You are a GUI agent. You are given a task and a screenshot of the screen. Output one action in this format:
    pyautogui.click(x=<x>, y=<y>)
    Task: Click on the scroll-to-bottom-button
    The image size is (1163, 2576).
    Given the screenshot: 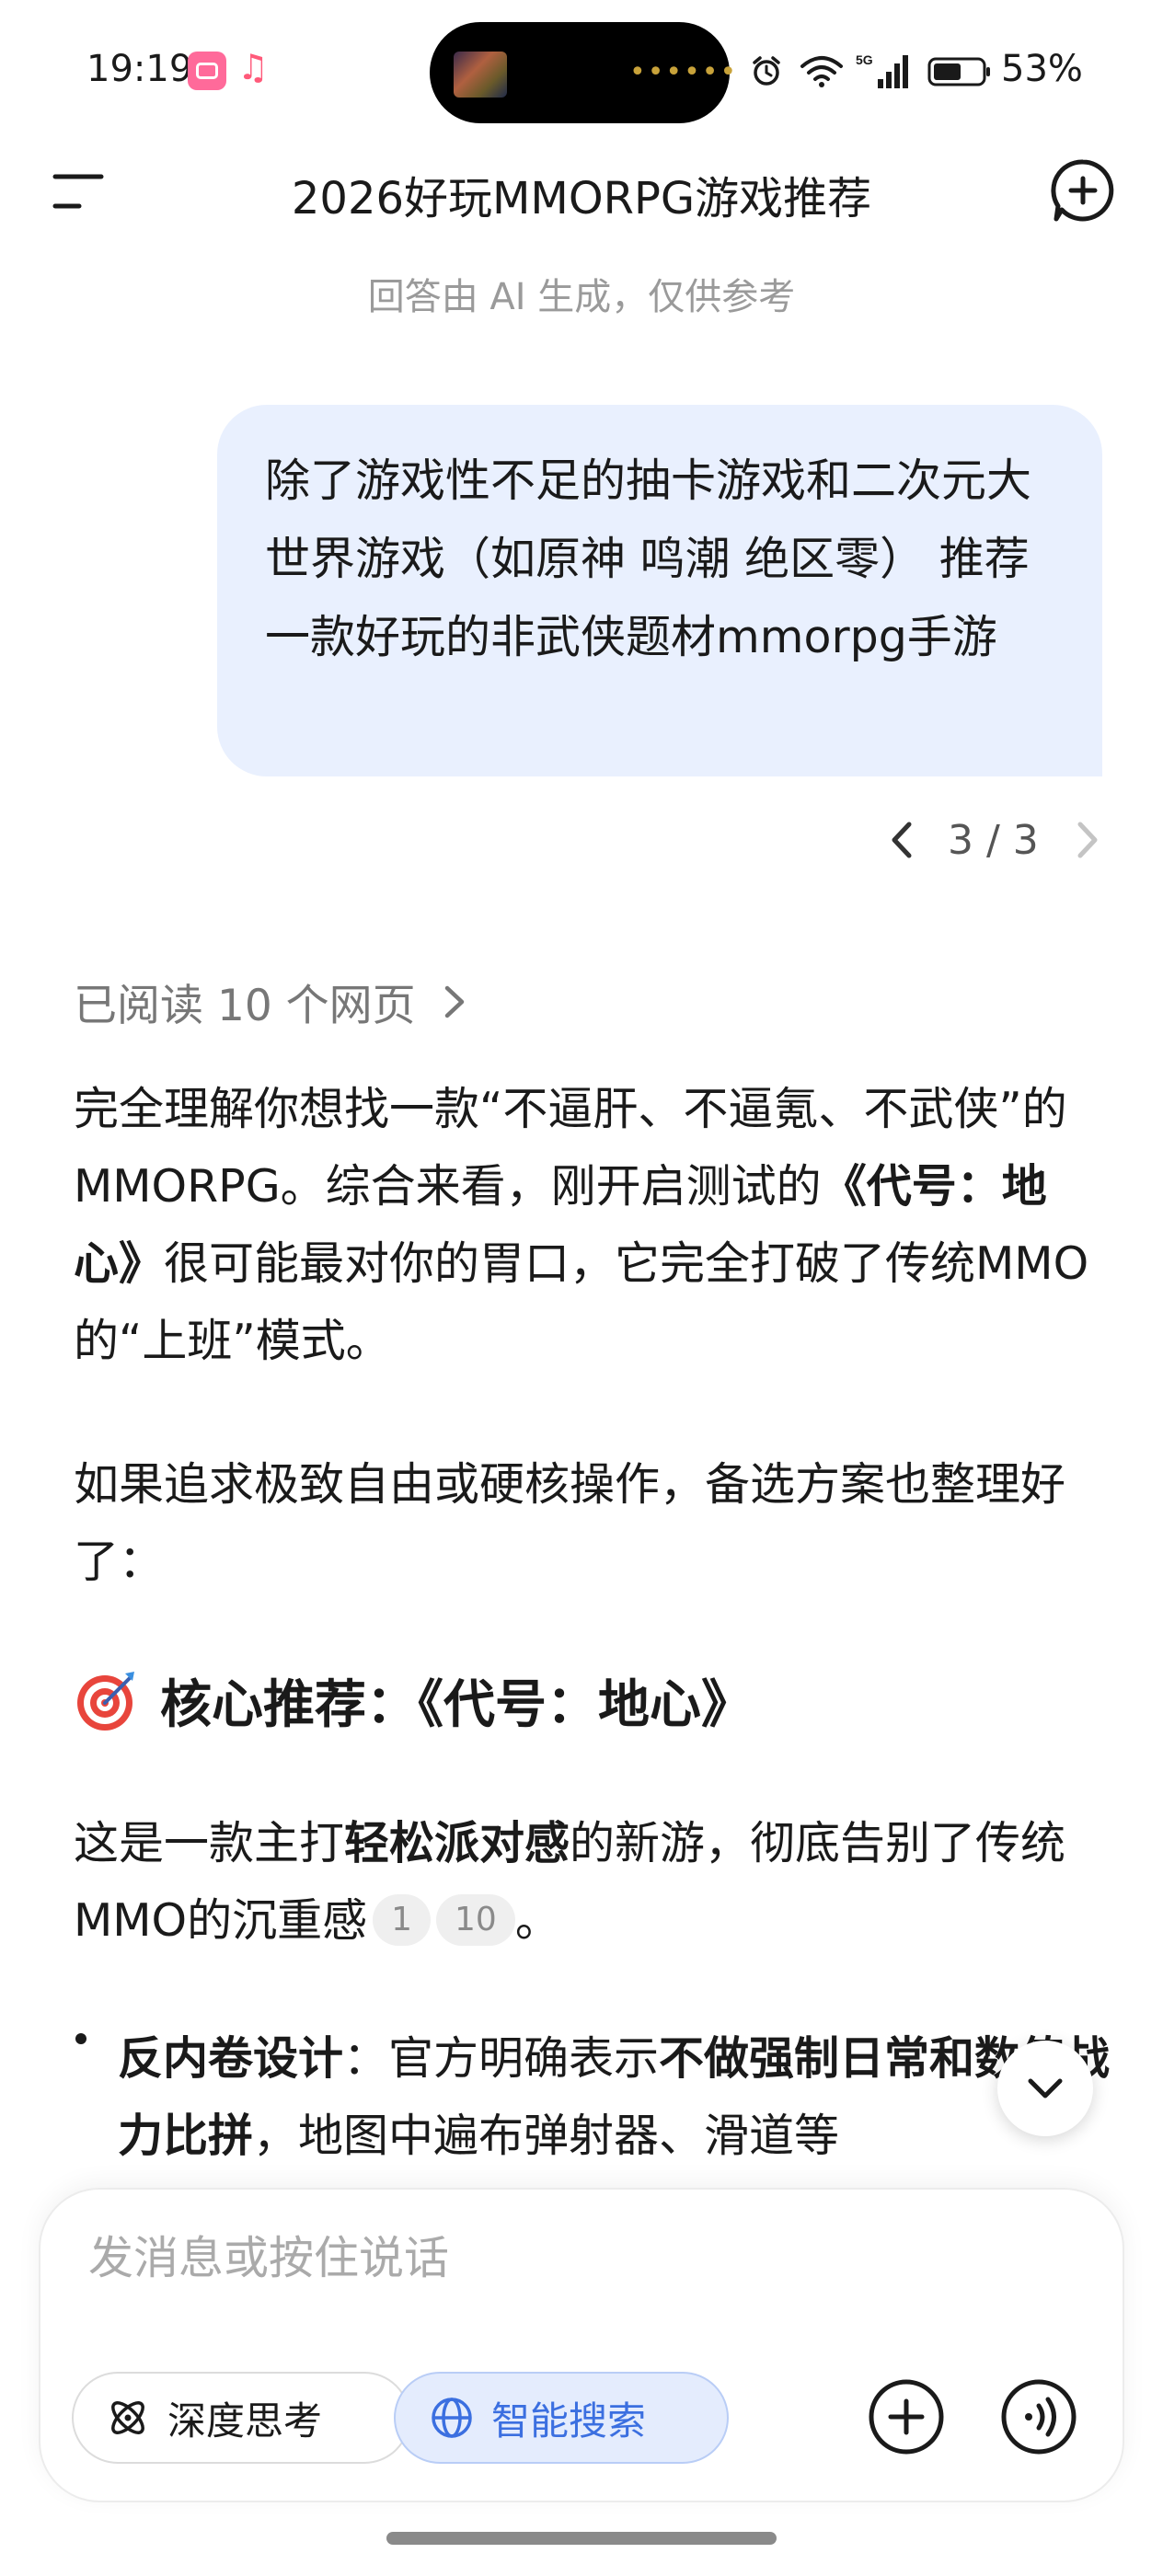 What is the action you would take?
    pyautogui.click(x=1045, y=2088)
    